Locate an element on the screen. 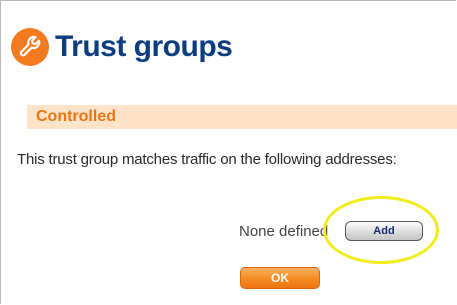  page-title: Trust groups is located at coordinates (144, 46).